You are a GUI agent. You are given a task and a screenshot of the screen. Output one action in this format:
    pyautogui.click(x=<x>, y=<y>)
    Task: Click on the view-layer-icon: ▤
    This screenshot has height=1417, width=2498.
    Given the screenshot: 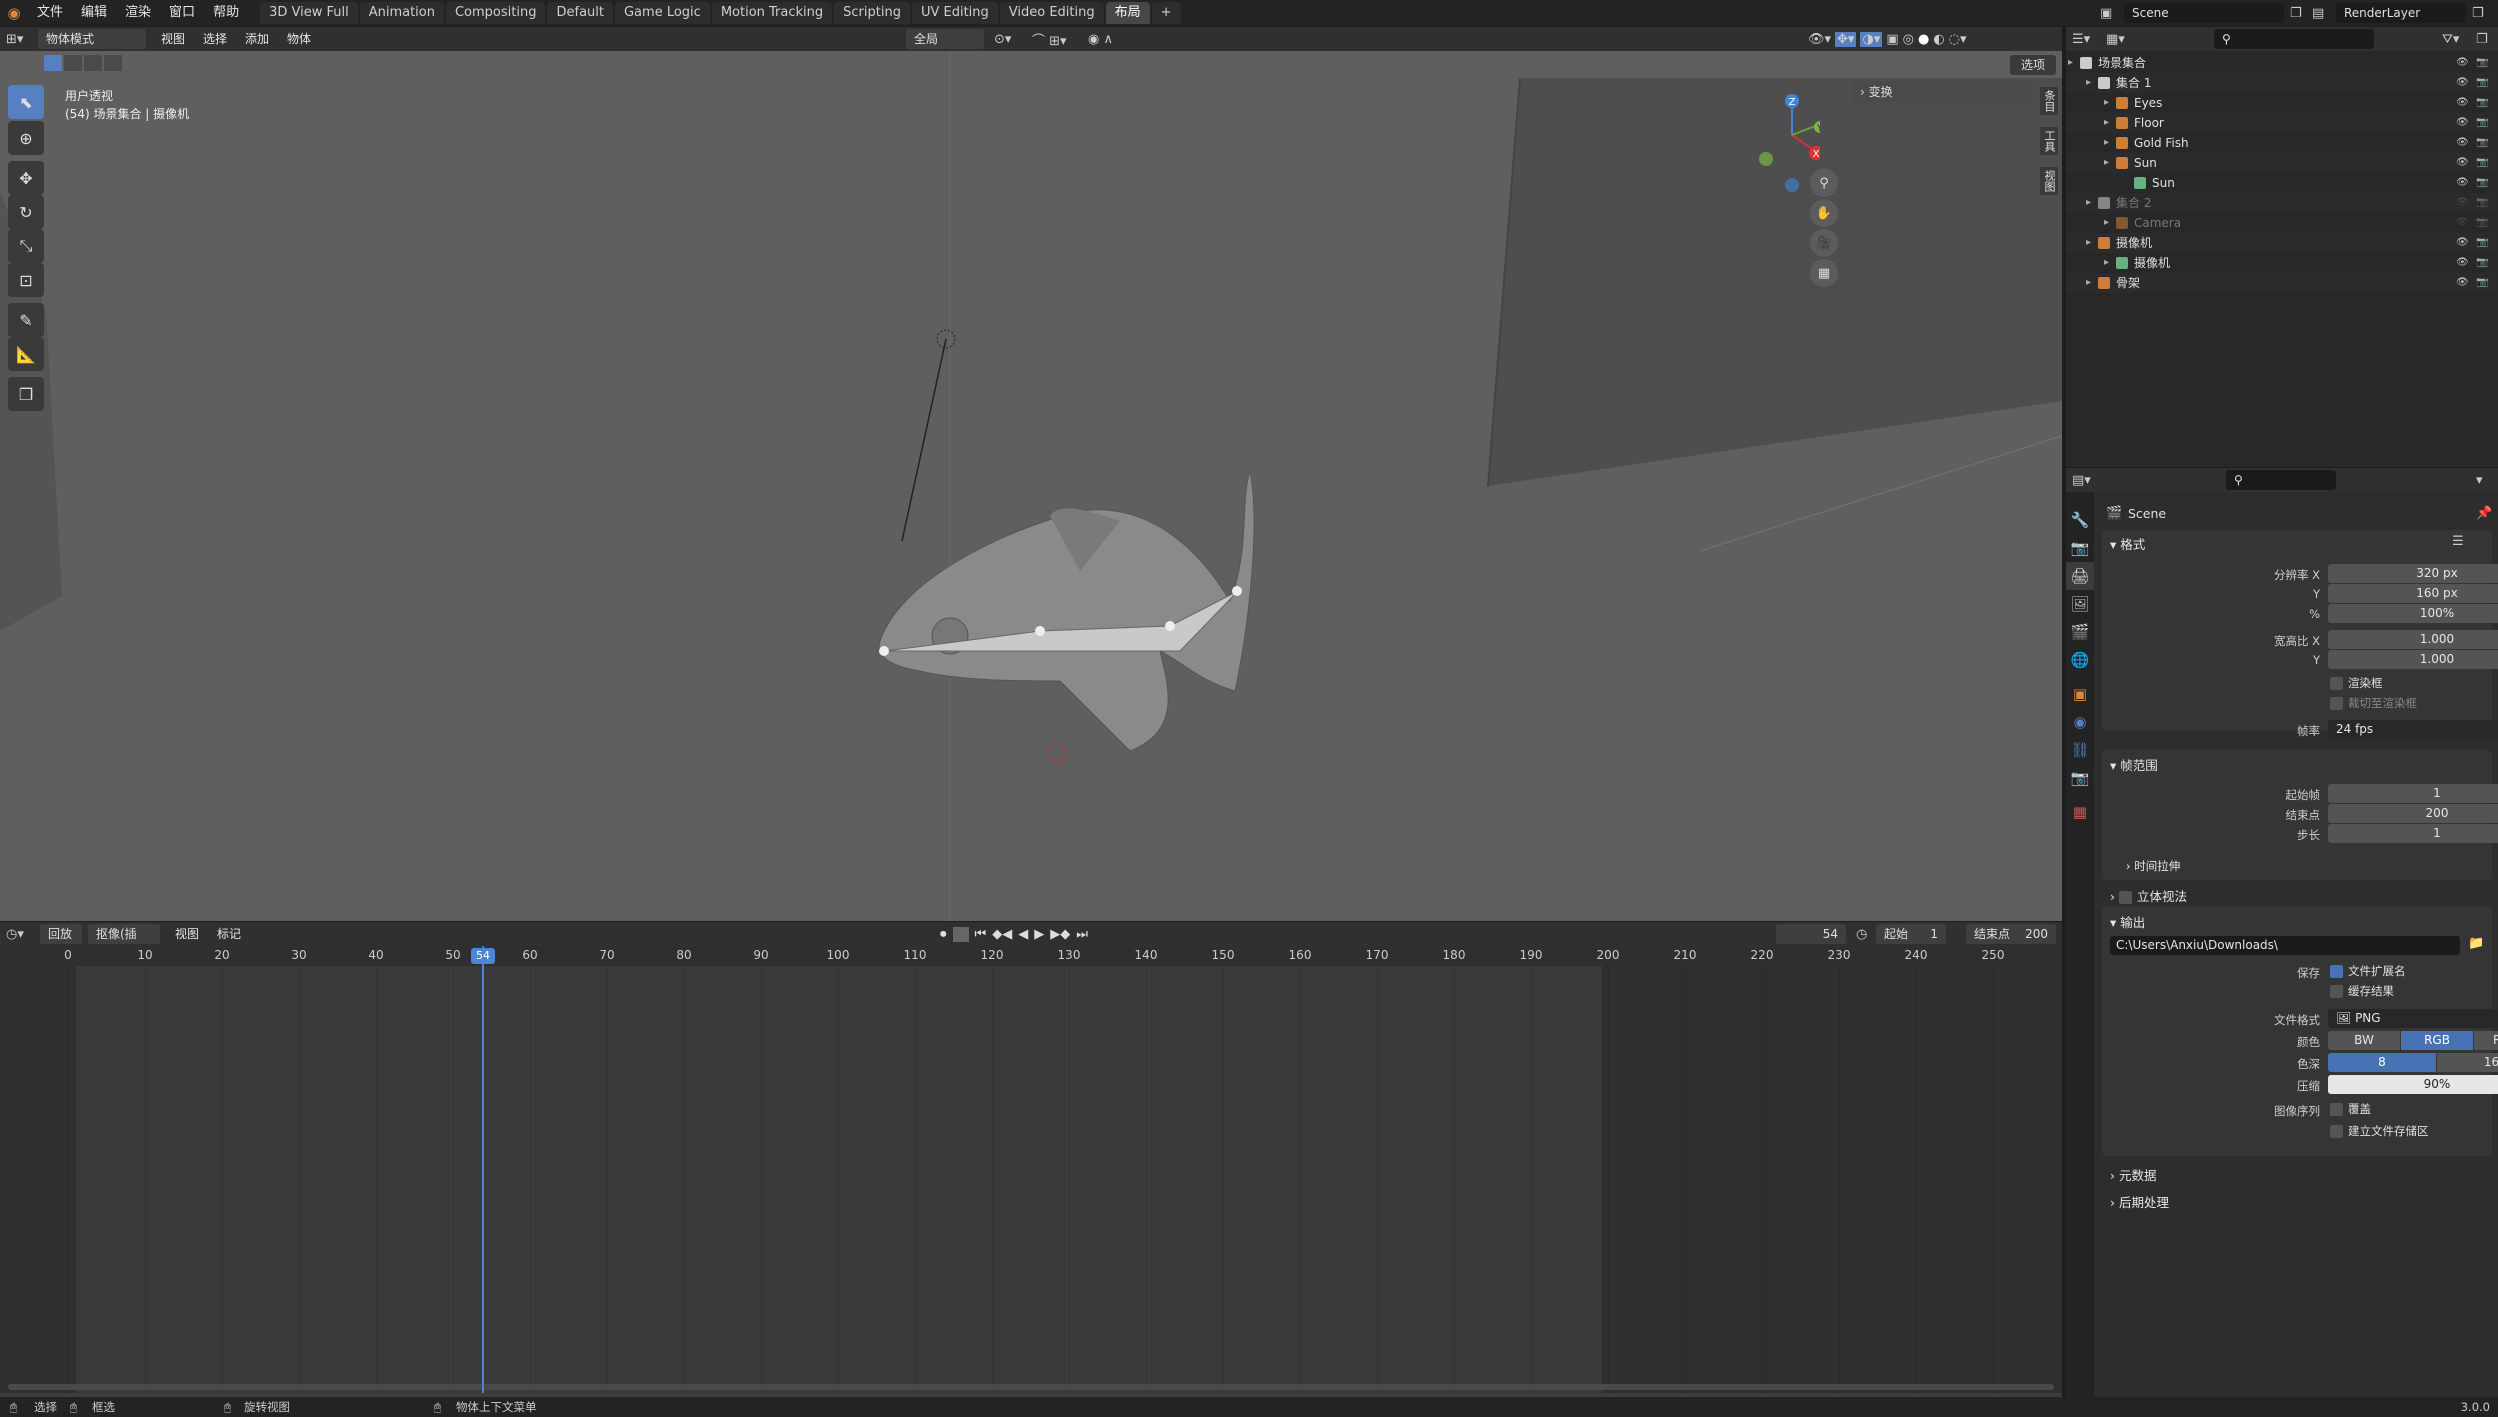 What is the action you would take?
    pyautogui.click(x=2324, y=13)
    